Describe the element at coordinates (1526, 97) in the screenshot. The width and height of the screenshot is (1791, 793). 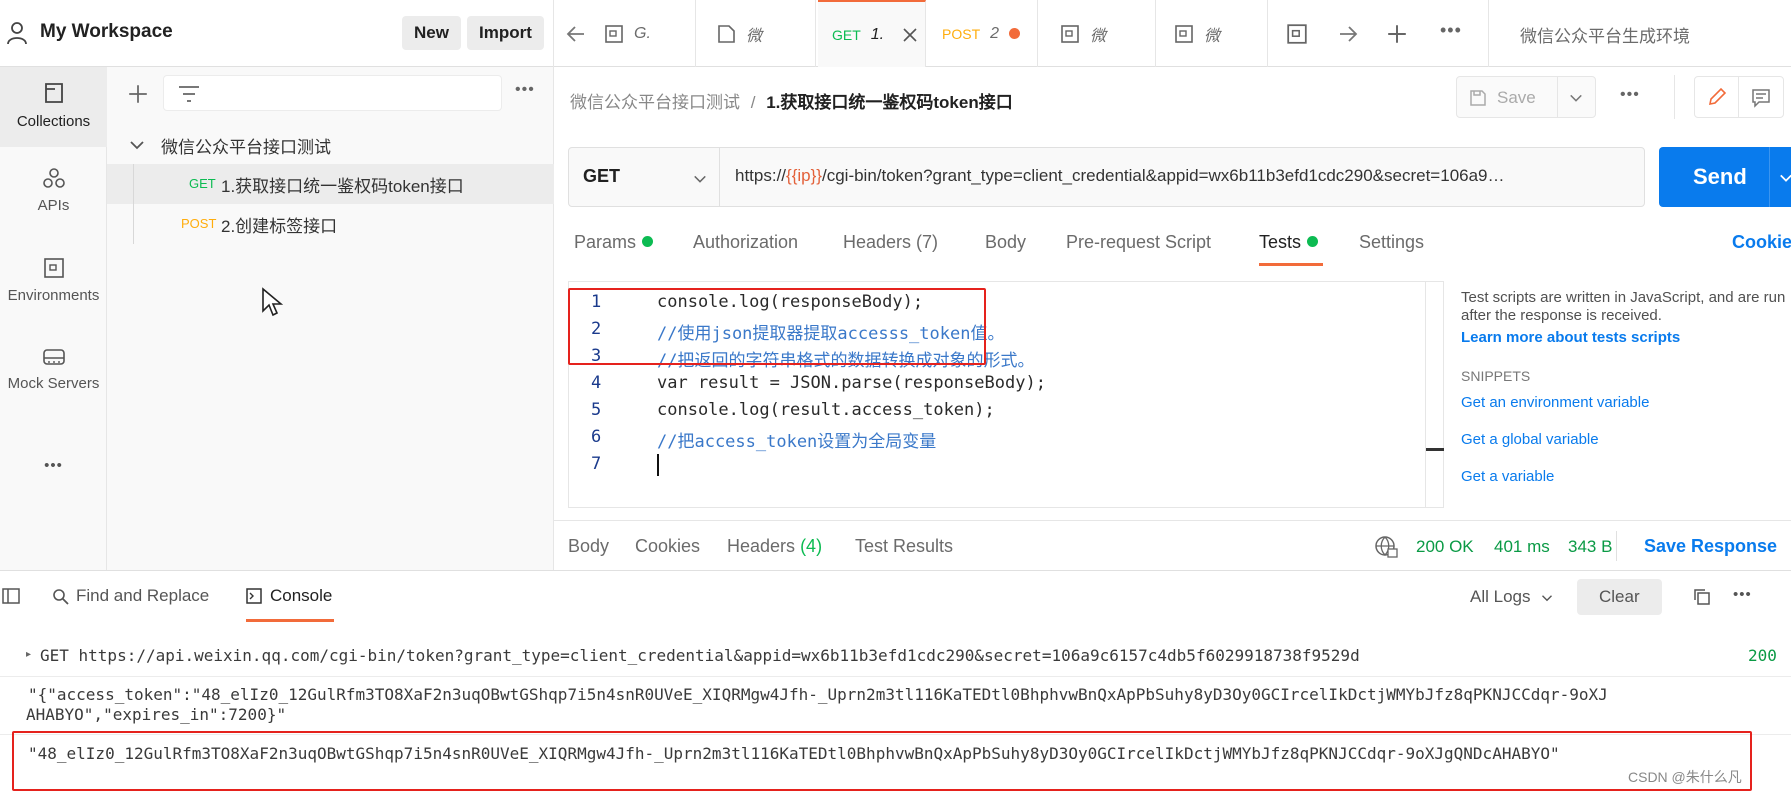
I see `save-button: Save` at that location.